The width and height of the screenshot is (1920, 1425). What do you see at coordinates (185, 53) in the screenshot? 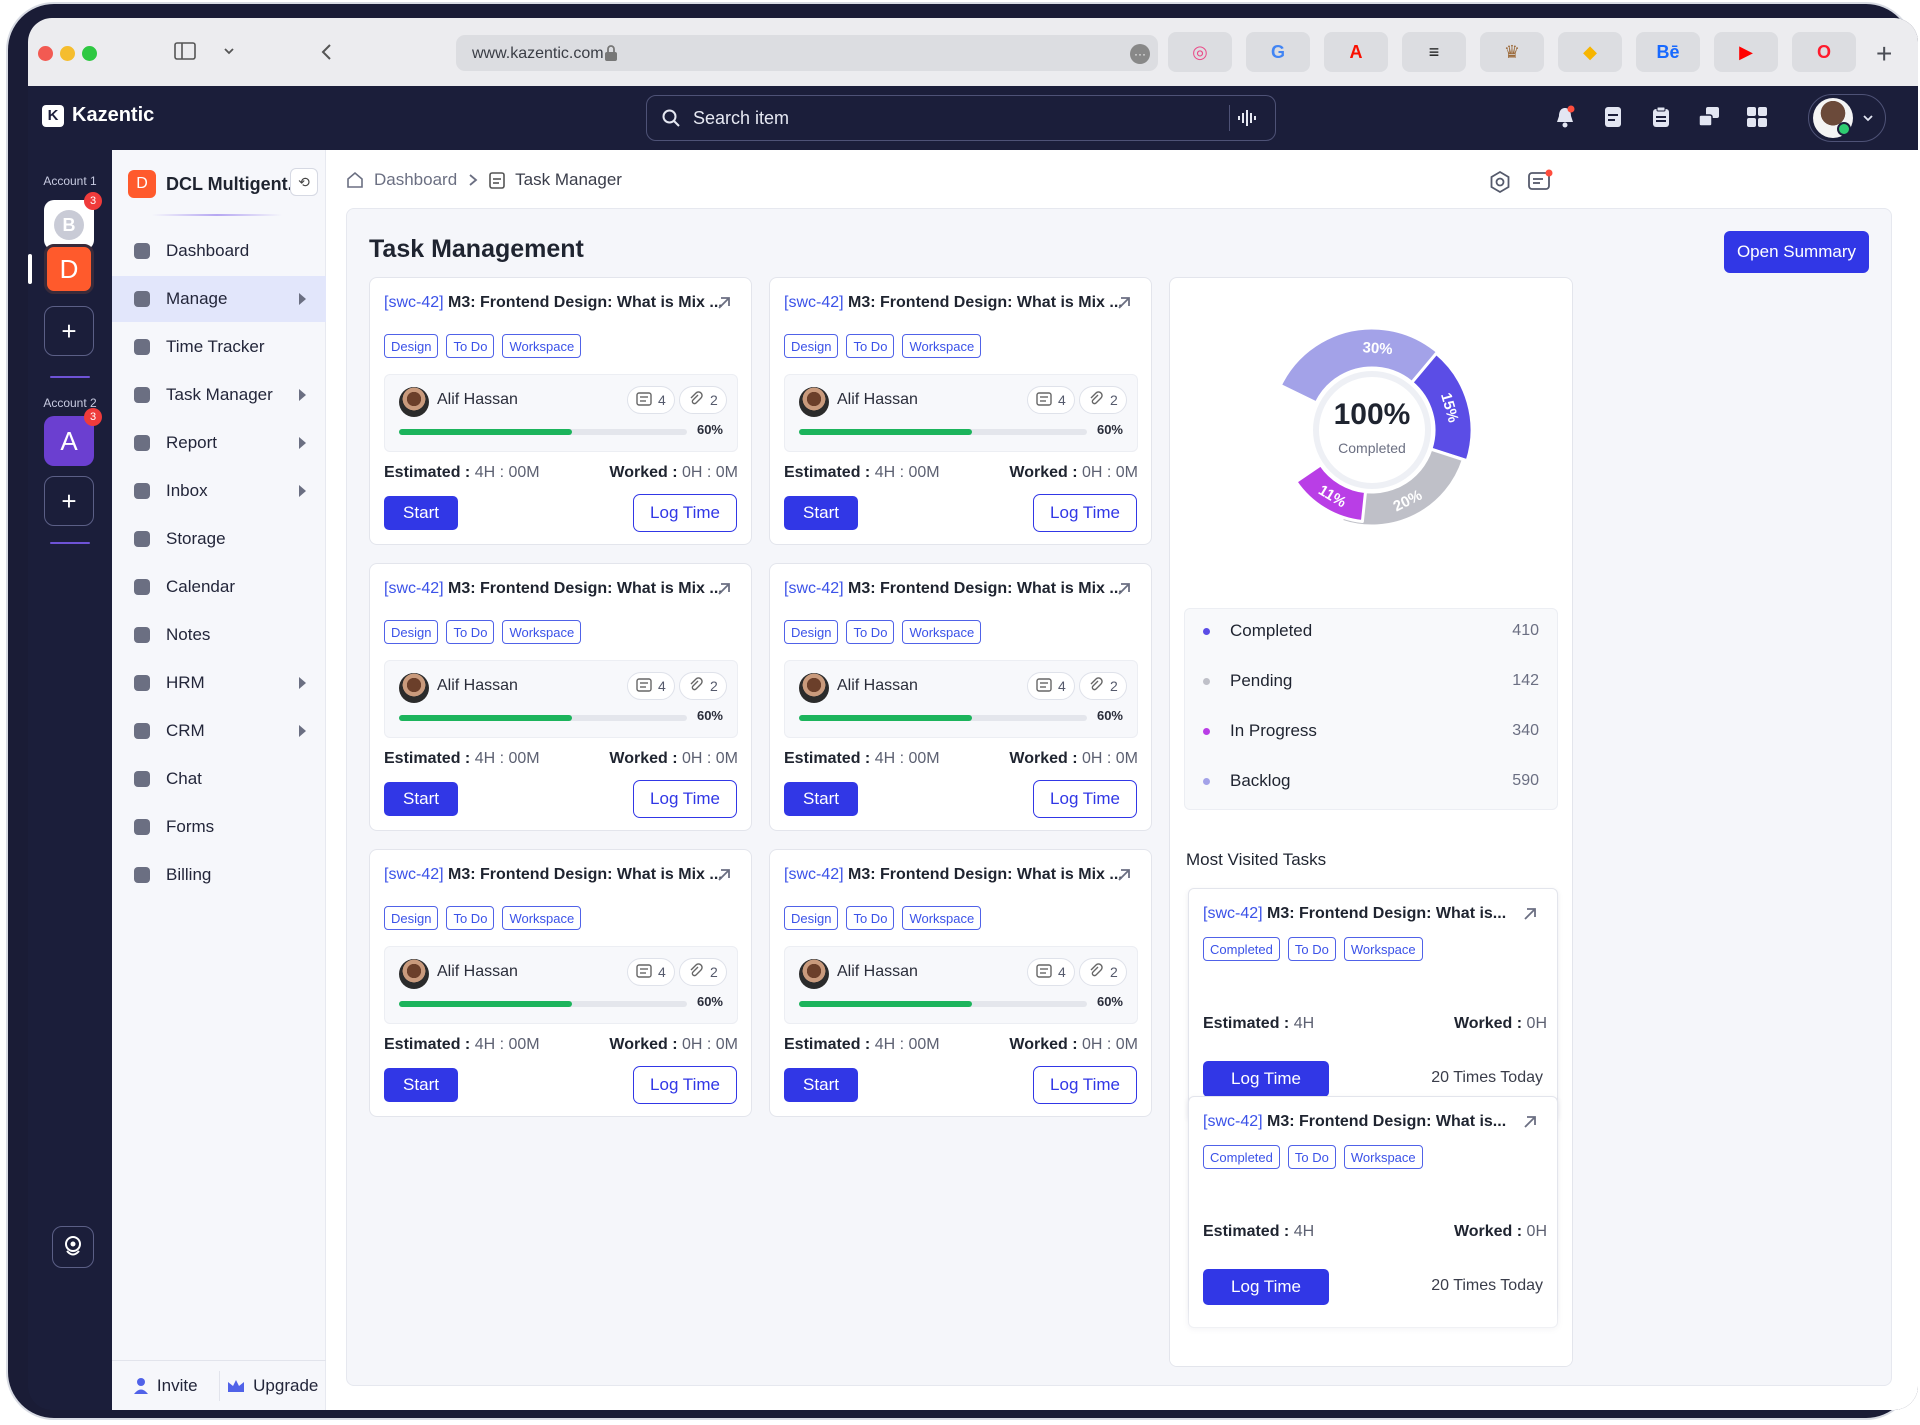
I see `sidebar-toggle-icon` at bounding box center [185, 53].